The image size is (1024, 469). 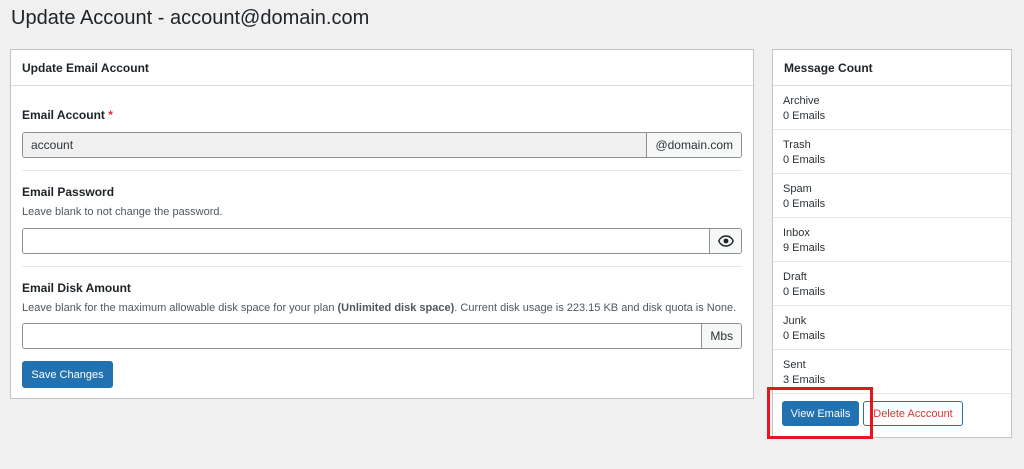 What do you see at coordinates (693, 145) in the screenshot?
I see `domain-suffix: @domain.com` at bounding box center [693, 145].